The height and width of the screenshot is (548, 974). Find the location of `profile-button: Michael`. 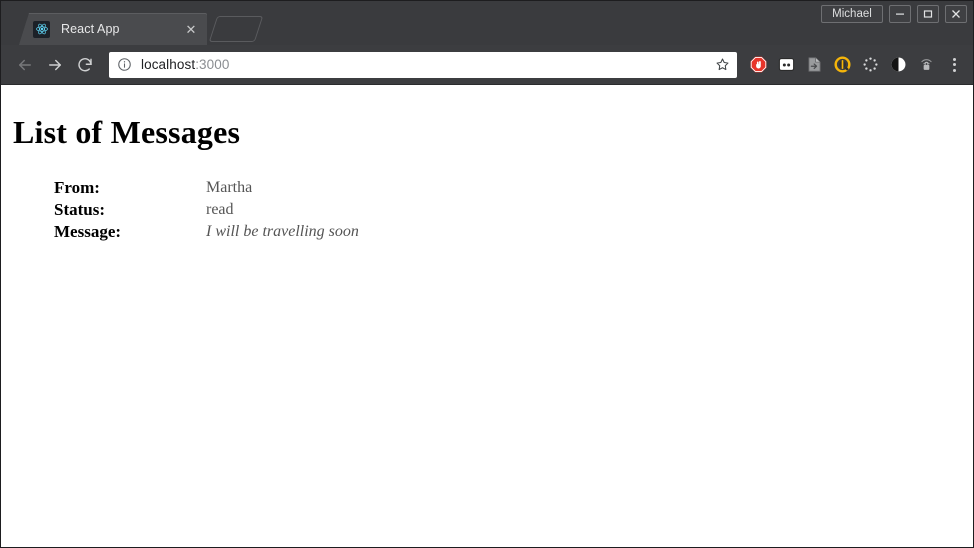

profile-button: Michael is located at coordinates (852, 14).